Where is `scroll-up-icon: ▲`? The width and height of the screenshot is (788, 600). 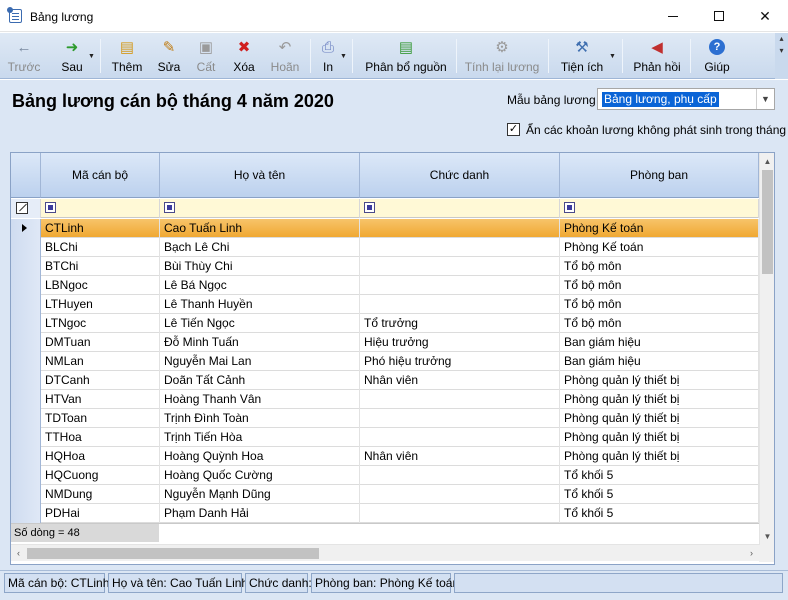
scroll-up-icon: ▲ is located at coordinates (767, 161).